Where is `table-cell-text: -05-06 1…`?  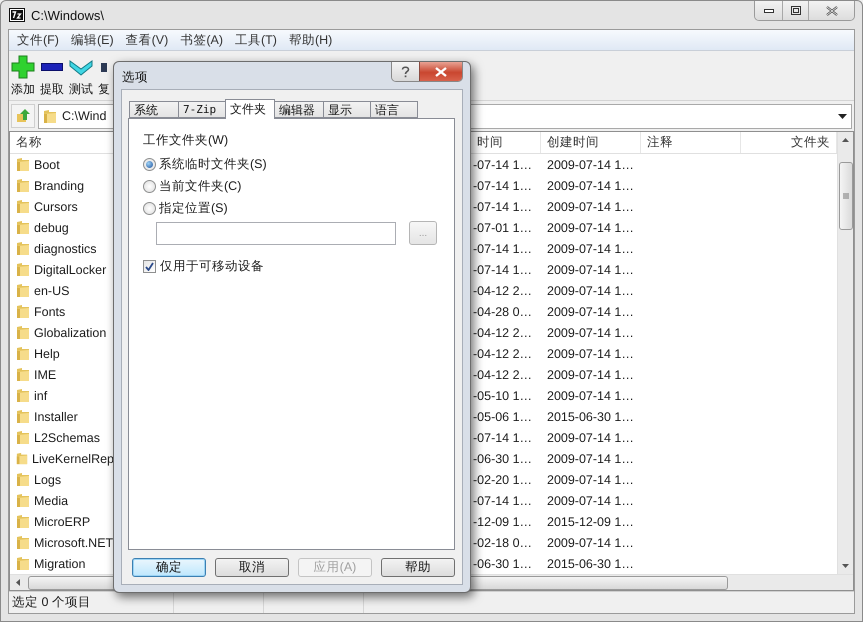 table-cell-text: -05-06 1… is located at coordinates (503, 417).